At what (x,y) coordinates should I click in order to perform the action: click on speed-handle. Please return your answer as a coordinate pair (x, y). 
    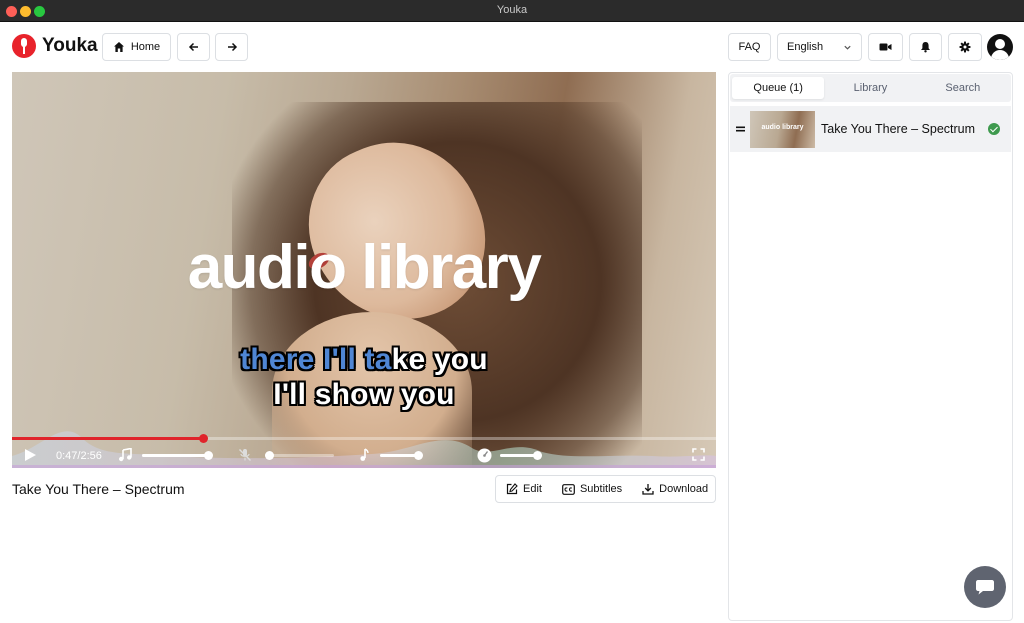
    Looking at the image, I should click on (538, 455).